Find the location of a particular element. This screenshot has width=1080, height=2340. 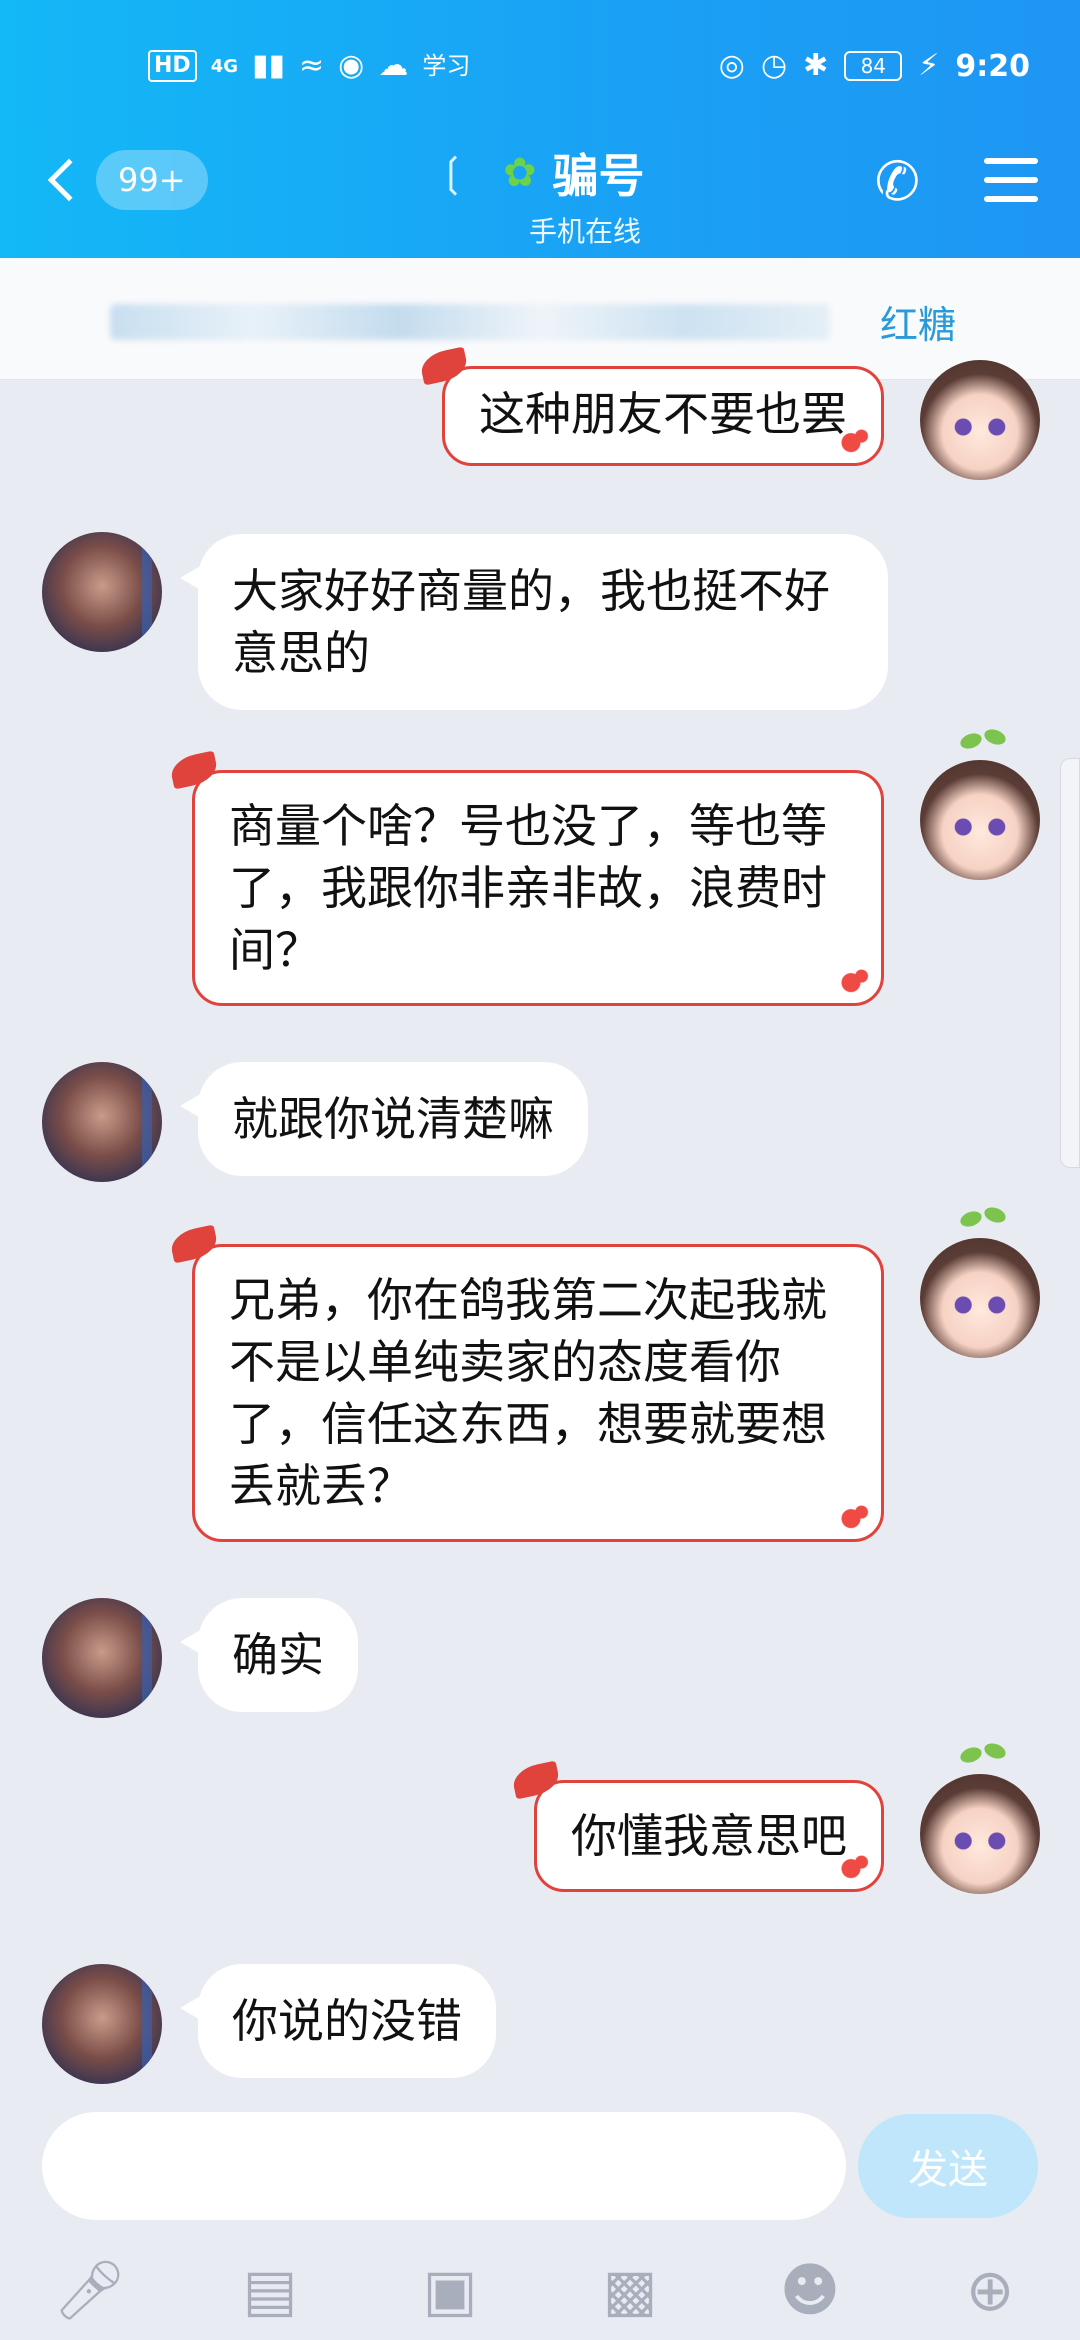

input-bar: 发送 🎤︎ ▤ ▣ ▩ ☻ ⊕ is located at coordinates (540, 2220).